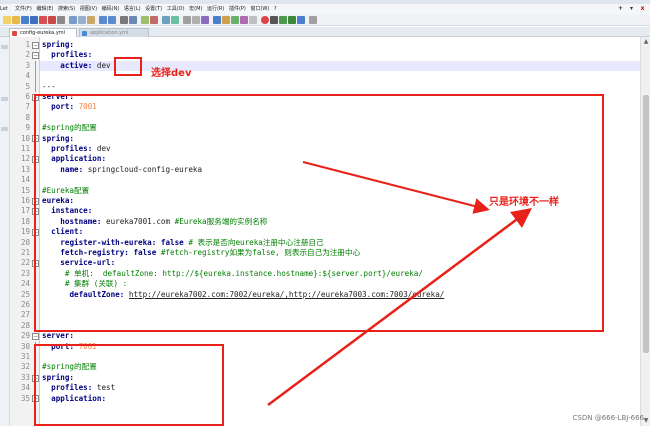 The image size is (650, 426). Describe the element at coordinates (25, 284) in the screenshot. I see `line-number: 24` at that location.